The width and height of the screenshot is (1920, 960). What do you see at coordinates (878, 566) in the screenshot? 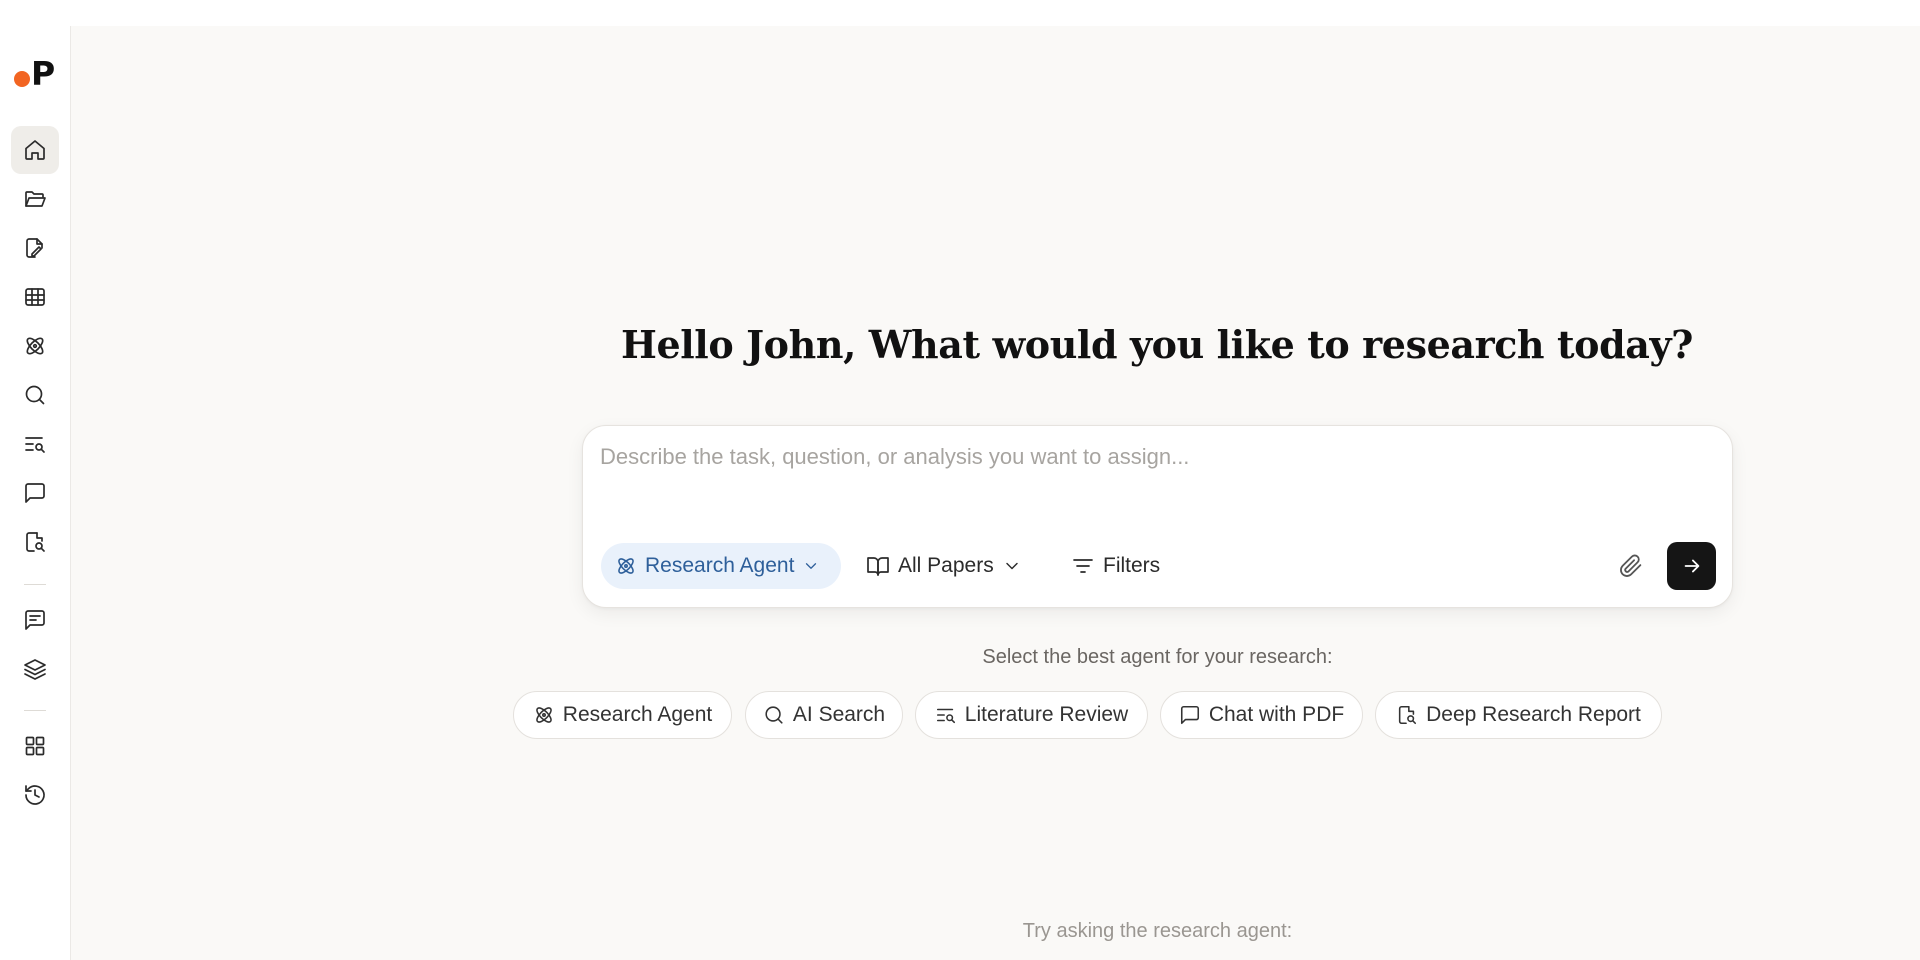
I see `book-open-icon` at bounding box center [878, 566].